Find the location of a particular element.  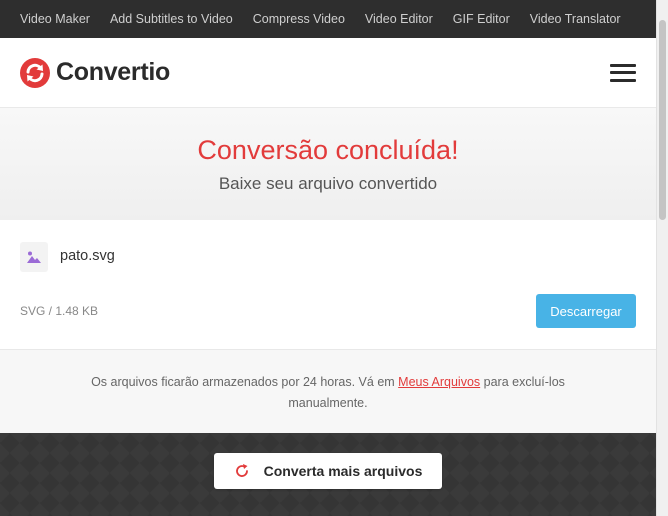

logo-text: Convertio is located at coordinates (113, 72).